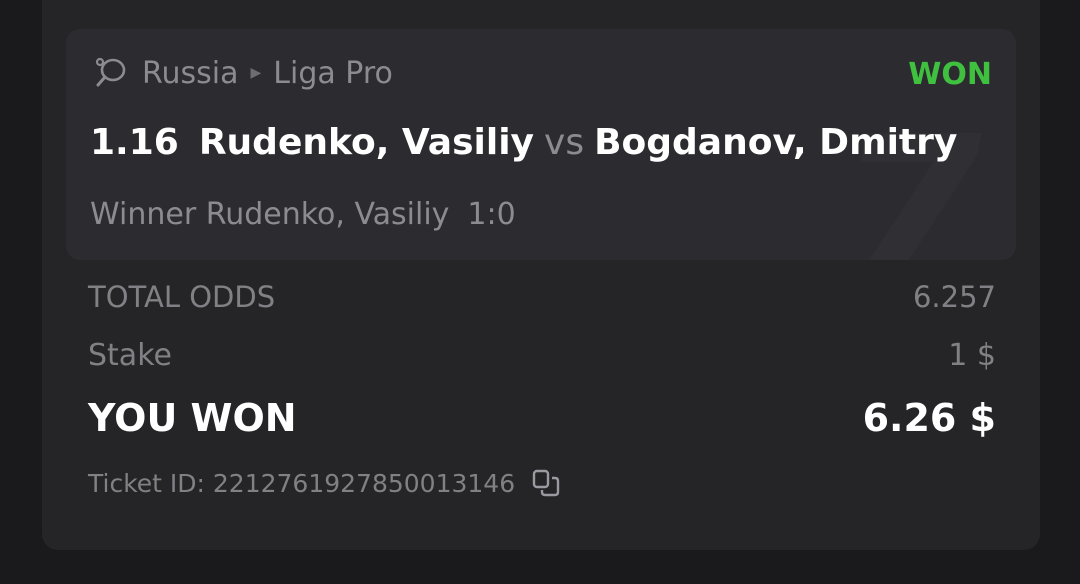 This screenshot has height=584, width=1080. What do you see at coordinates (190, 73) in the screenshot?
I see `country-label: Russia` at bounding box center [190, 73].